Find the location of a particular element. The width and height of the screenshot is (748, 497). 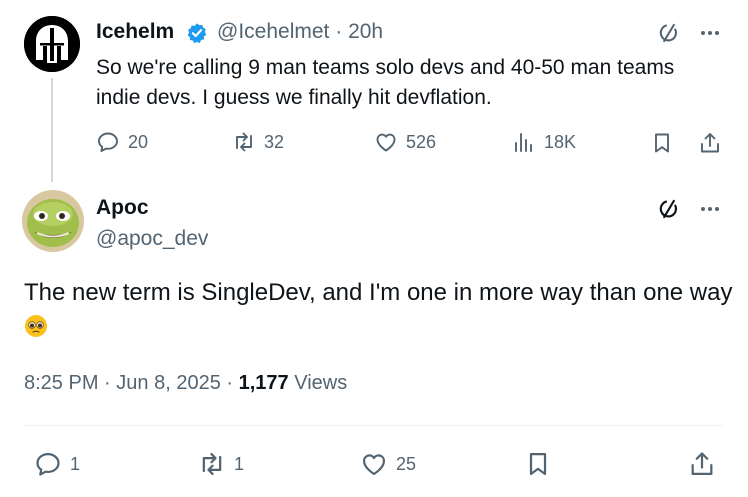

parent-timestamp: 20h is located at coordinates (365, 31).